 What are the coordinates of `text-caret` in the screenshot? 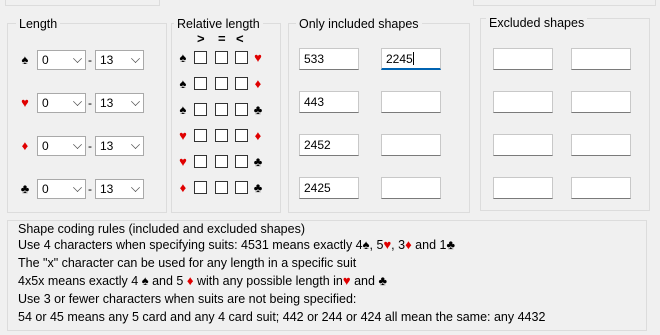 It's located at (413, 58).